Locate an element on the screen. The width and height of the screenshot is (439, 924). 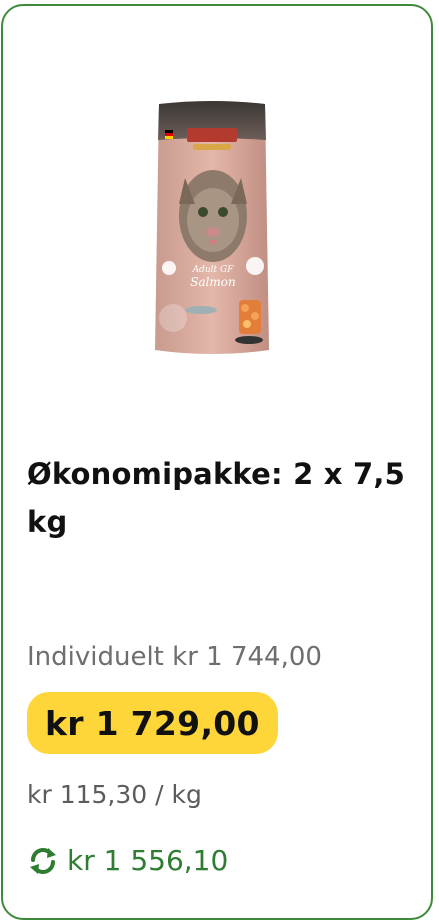
unit-price: kr 115,30 / kg is located at coordinates (114, 794).